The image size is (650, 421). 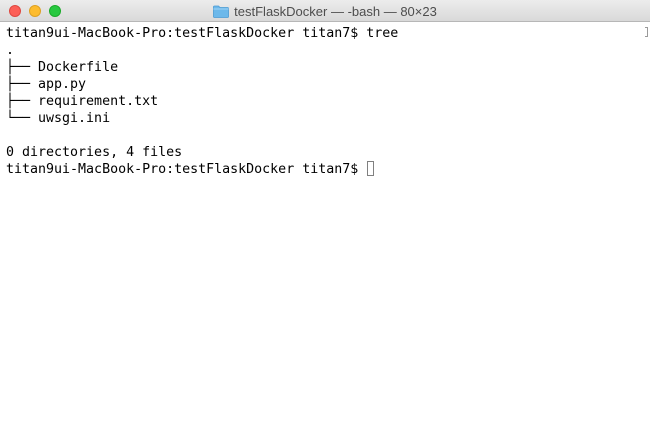 I want to click on window-title: testFlaskDocker — -bash — 80×23, so click(x=335, y=11).